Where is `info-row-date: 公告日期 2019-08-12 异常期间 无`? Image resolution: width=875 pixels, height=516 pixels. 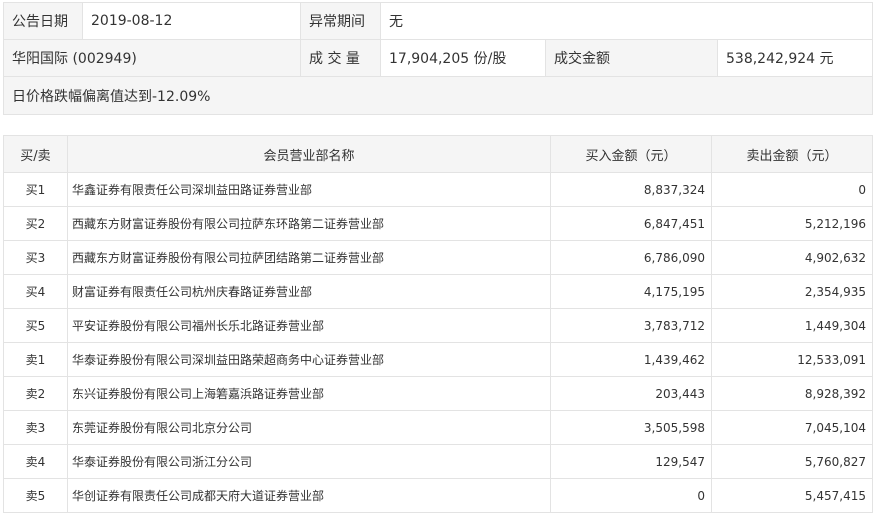
info-row-date: 公告日期 2019-08-12 异常期间 无 is located at coordinates (438, 21).